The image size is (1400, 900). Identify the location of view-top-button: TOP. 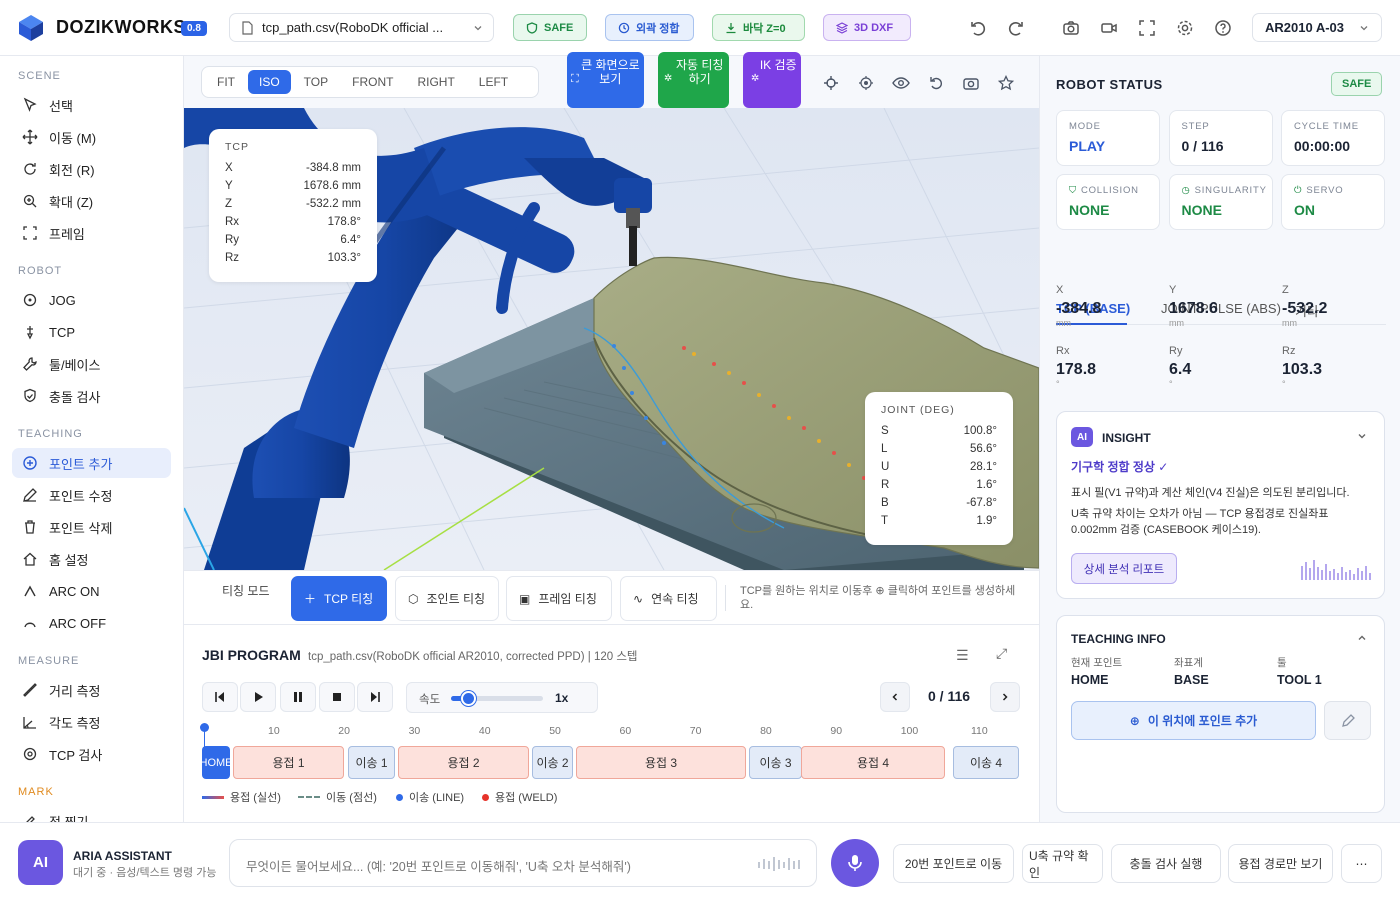
(316, 82).